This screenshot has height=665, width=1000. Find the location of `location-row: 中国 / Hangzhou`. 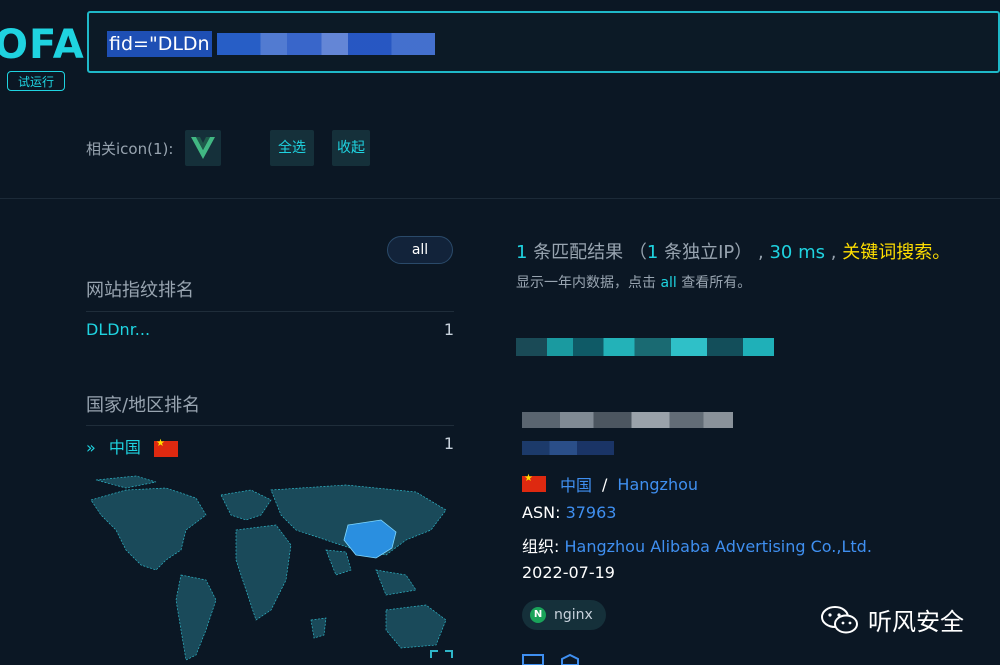

location-row: 中国 / Hangzhou is located at coordinates (610, 484).